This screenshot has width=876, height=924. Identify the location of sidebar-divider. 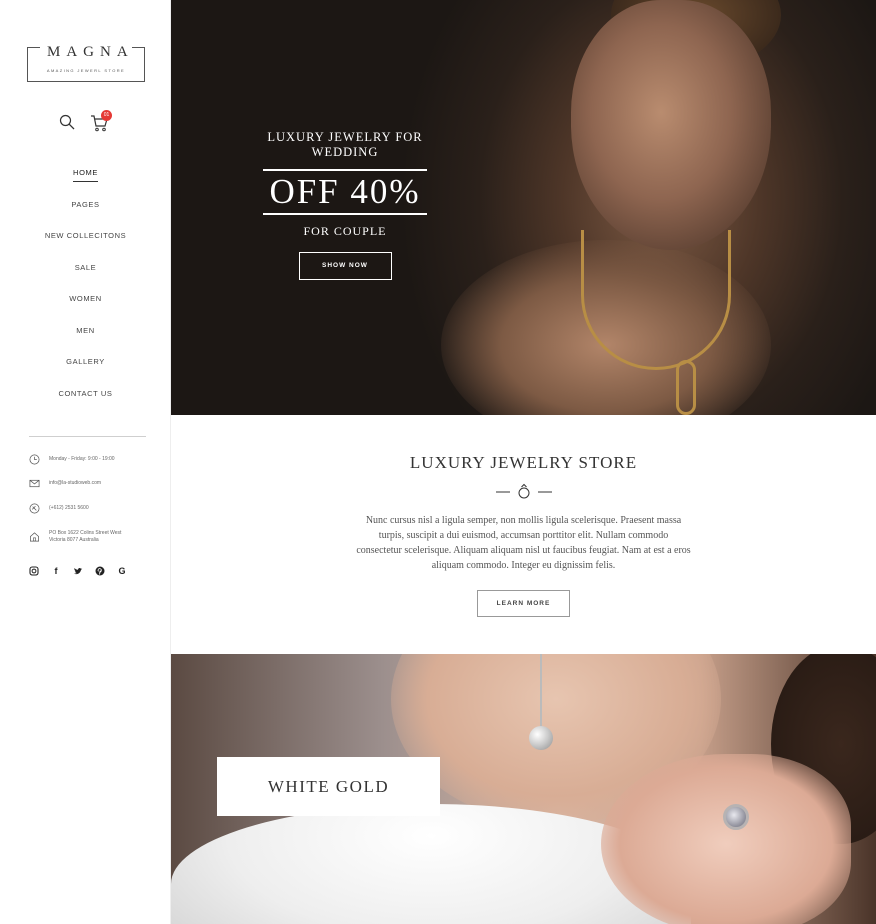
(87, 436).